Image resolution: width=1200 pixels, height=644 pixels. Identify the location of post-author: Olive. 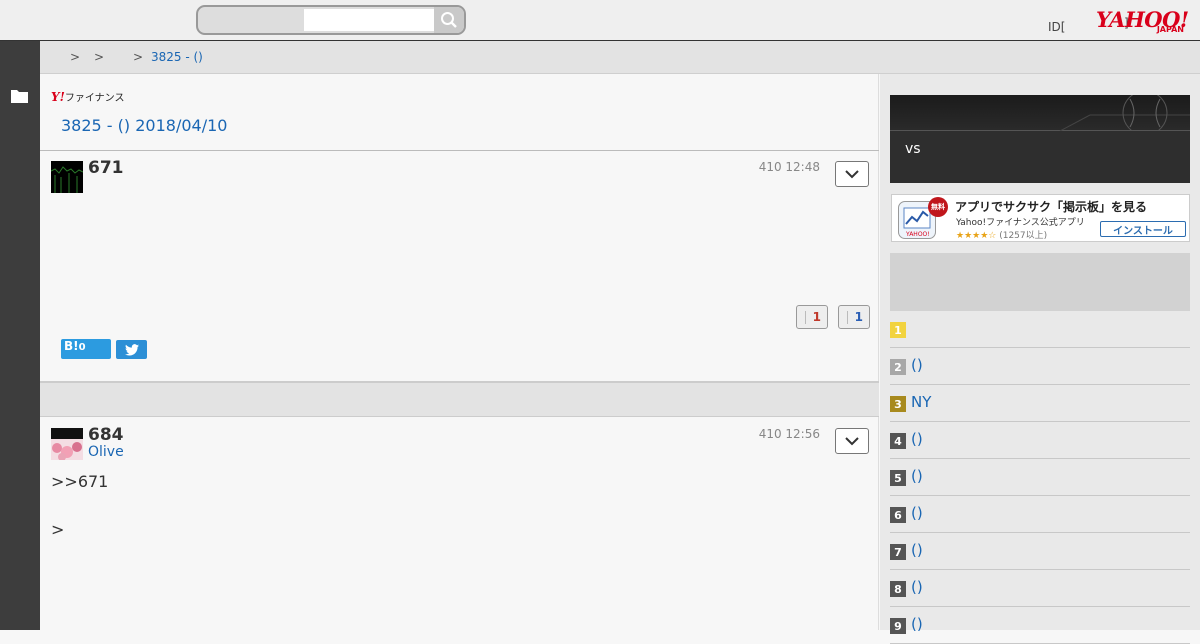
(106, 452).